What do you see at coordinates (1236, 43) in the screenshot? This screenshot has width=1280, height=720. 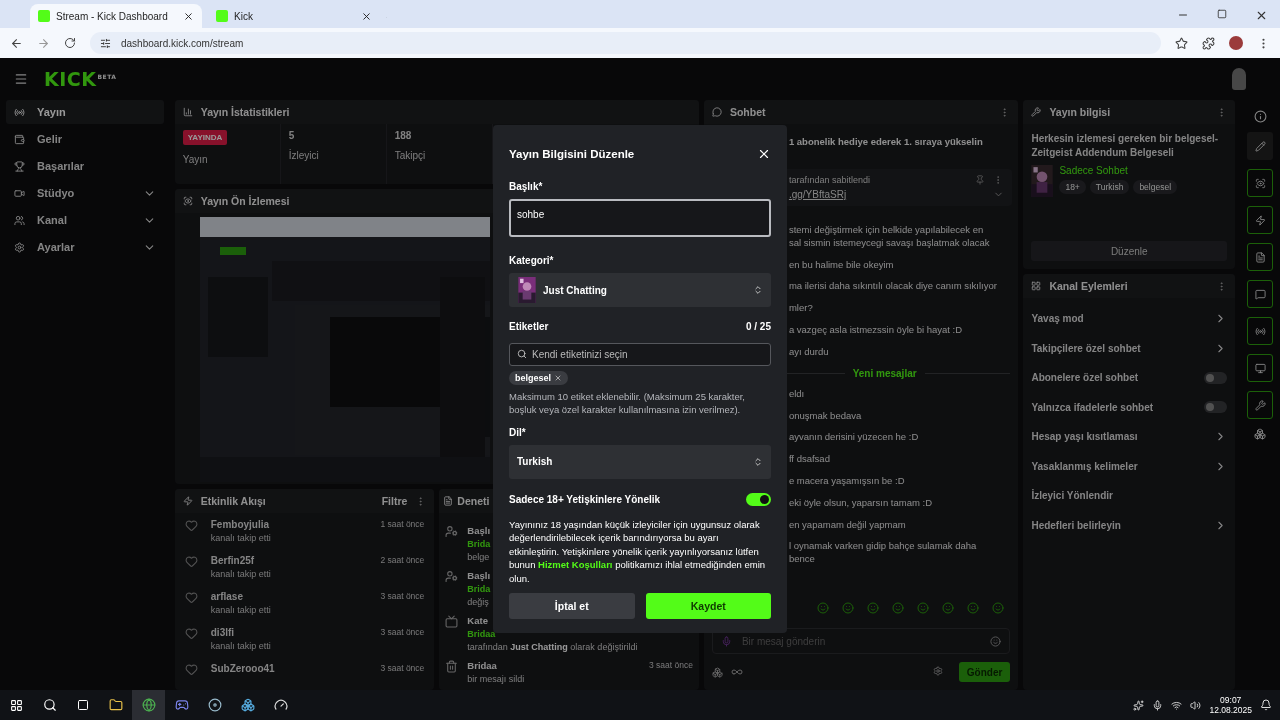 I see `profile-avatar` at bounding box center [1236, 43].